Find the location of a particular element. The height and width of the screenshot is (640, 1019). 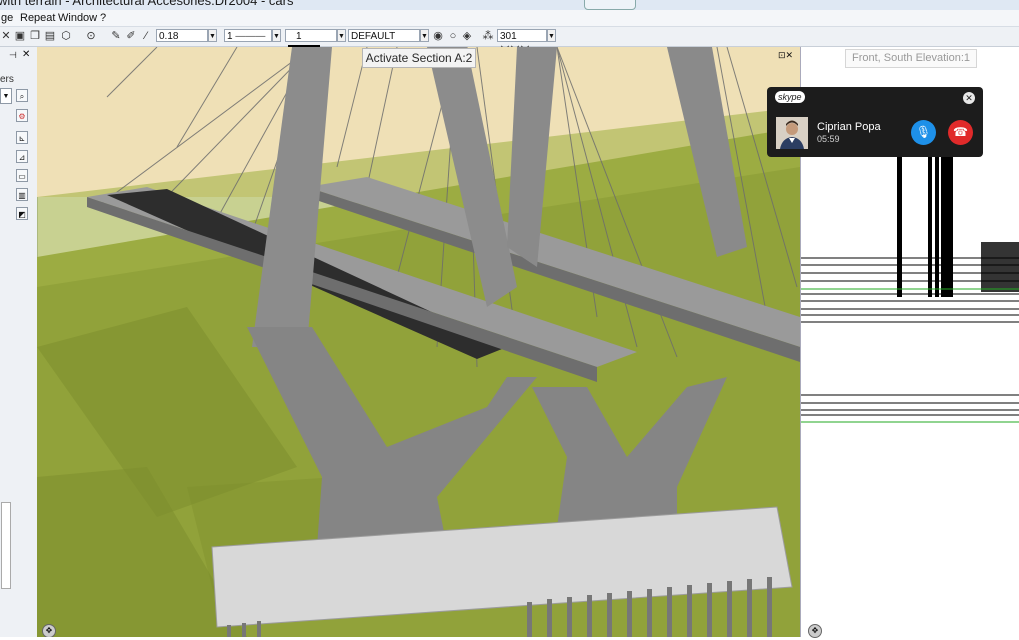

pattern-dropdown: ▼ is located at coordinates (551, 35).